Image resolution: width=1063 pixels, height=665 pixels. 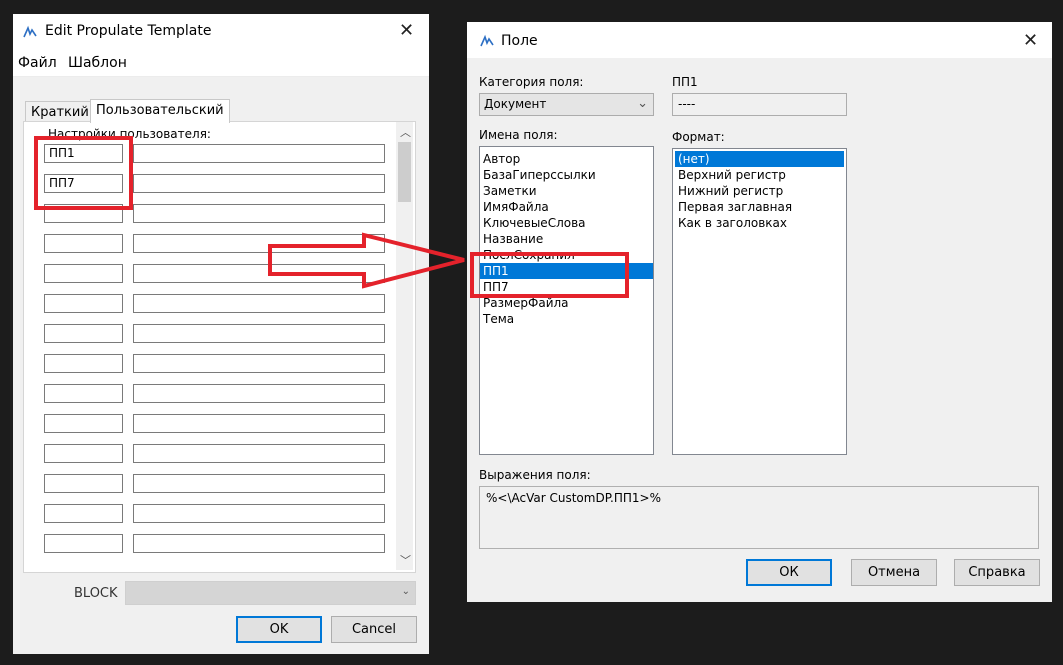 I want to click on block-label: BLOCK, so click(x=96, y=593).